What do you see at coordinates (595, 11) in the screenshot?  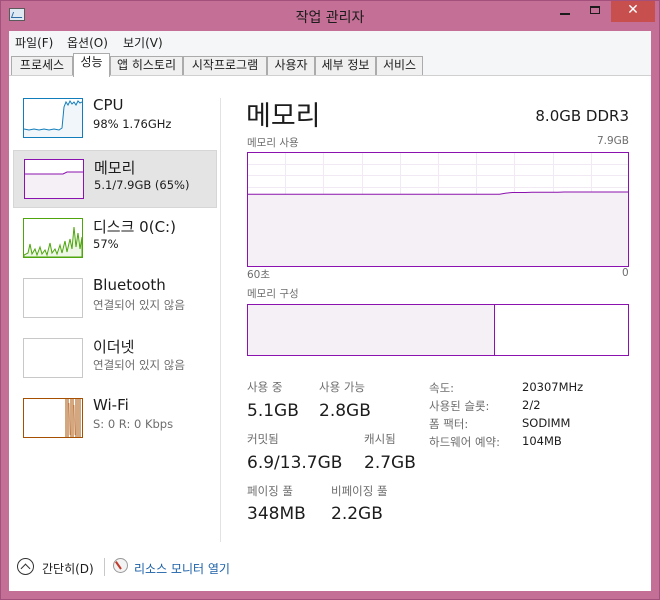 I see `maximize-icon` at bounding box center [595, 11].